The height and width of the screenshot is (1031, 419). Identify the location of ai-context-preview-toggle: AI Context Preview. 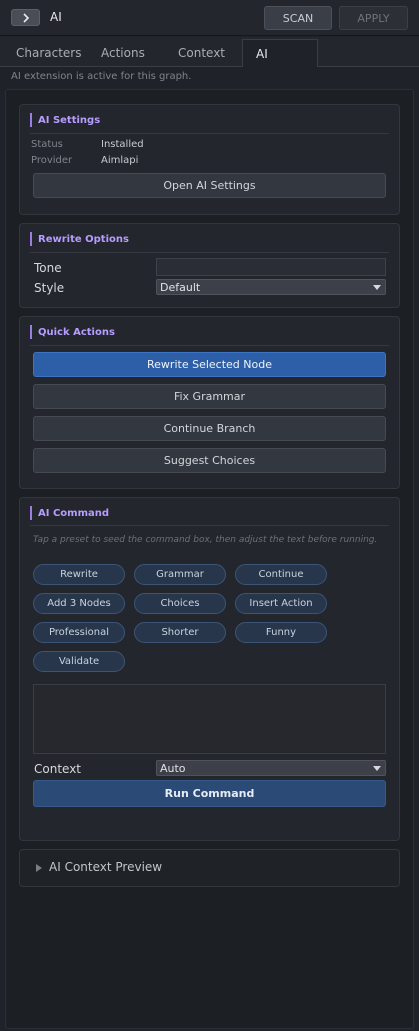
(209, 868).